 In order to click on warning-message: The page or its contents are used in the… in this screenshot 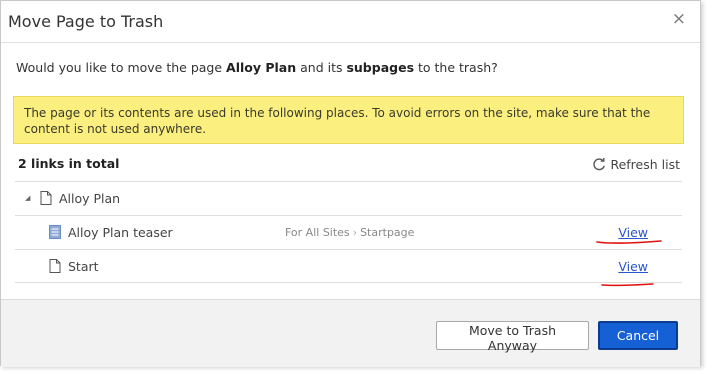, I will do `click(348, 120)`.